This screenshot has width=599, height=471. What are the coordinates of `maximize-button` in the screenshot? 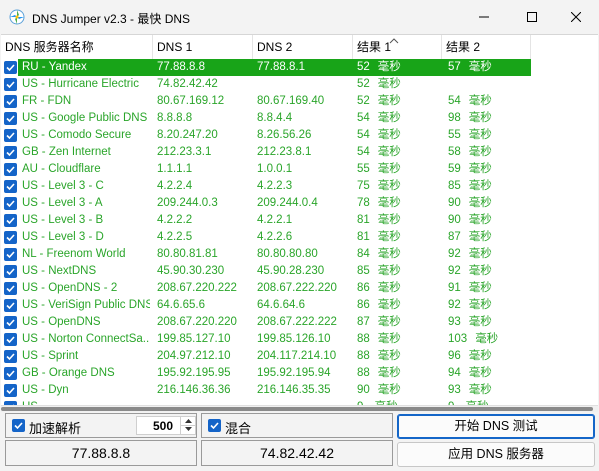 It's located at (532, 17).